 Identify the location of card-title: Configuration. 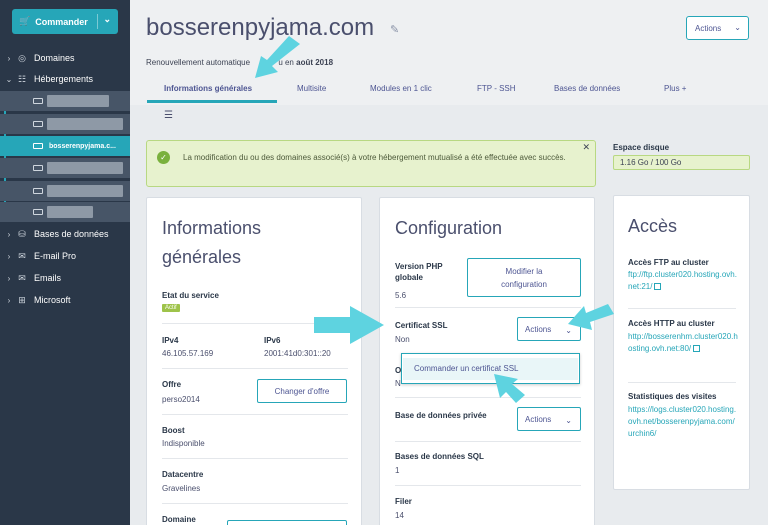
(449, 228).